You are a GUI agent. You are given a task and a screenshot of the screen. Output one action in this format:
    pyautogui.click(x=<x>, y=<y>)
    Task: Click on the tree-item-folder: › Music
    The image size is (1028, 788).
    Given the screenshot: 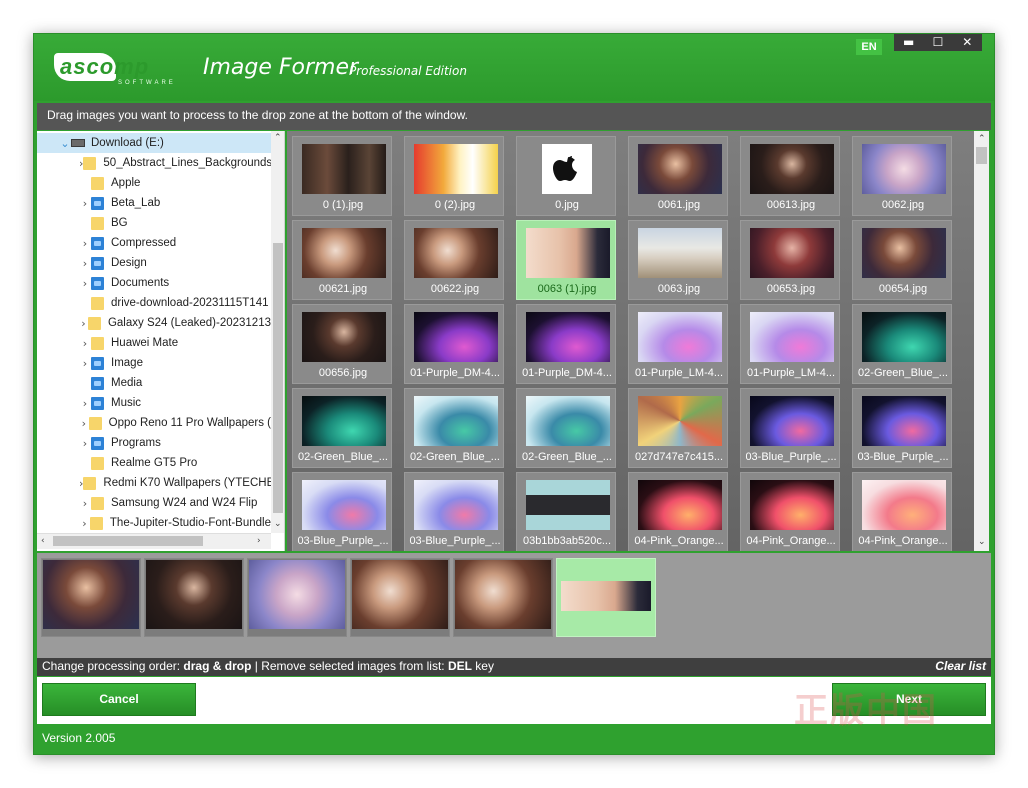 What is the action you would take?
    pyautogui.click(x=154, y=403)
    